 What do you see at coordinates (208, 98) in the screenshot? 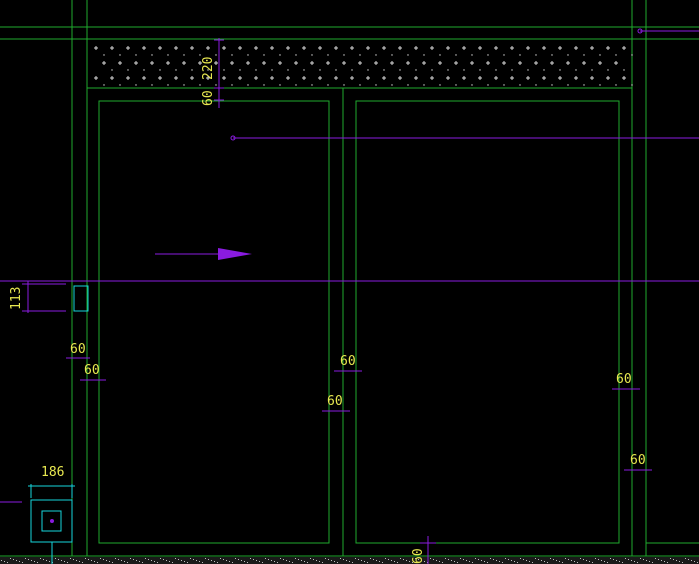
I see `dim-transom-frame: 60` at bounding box center [208, 98].